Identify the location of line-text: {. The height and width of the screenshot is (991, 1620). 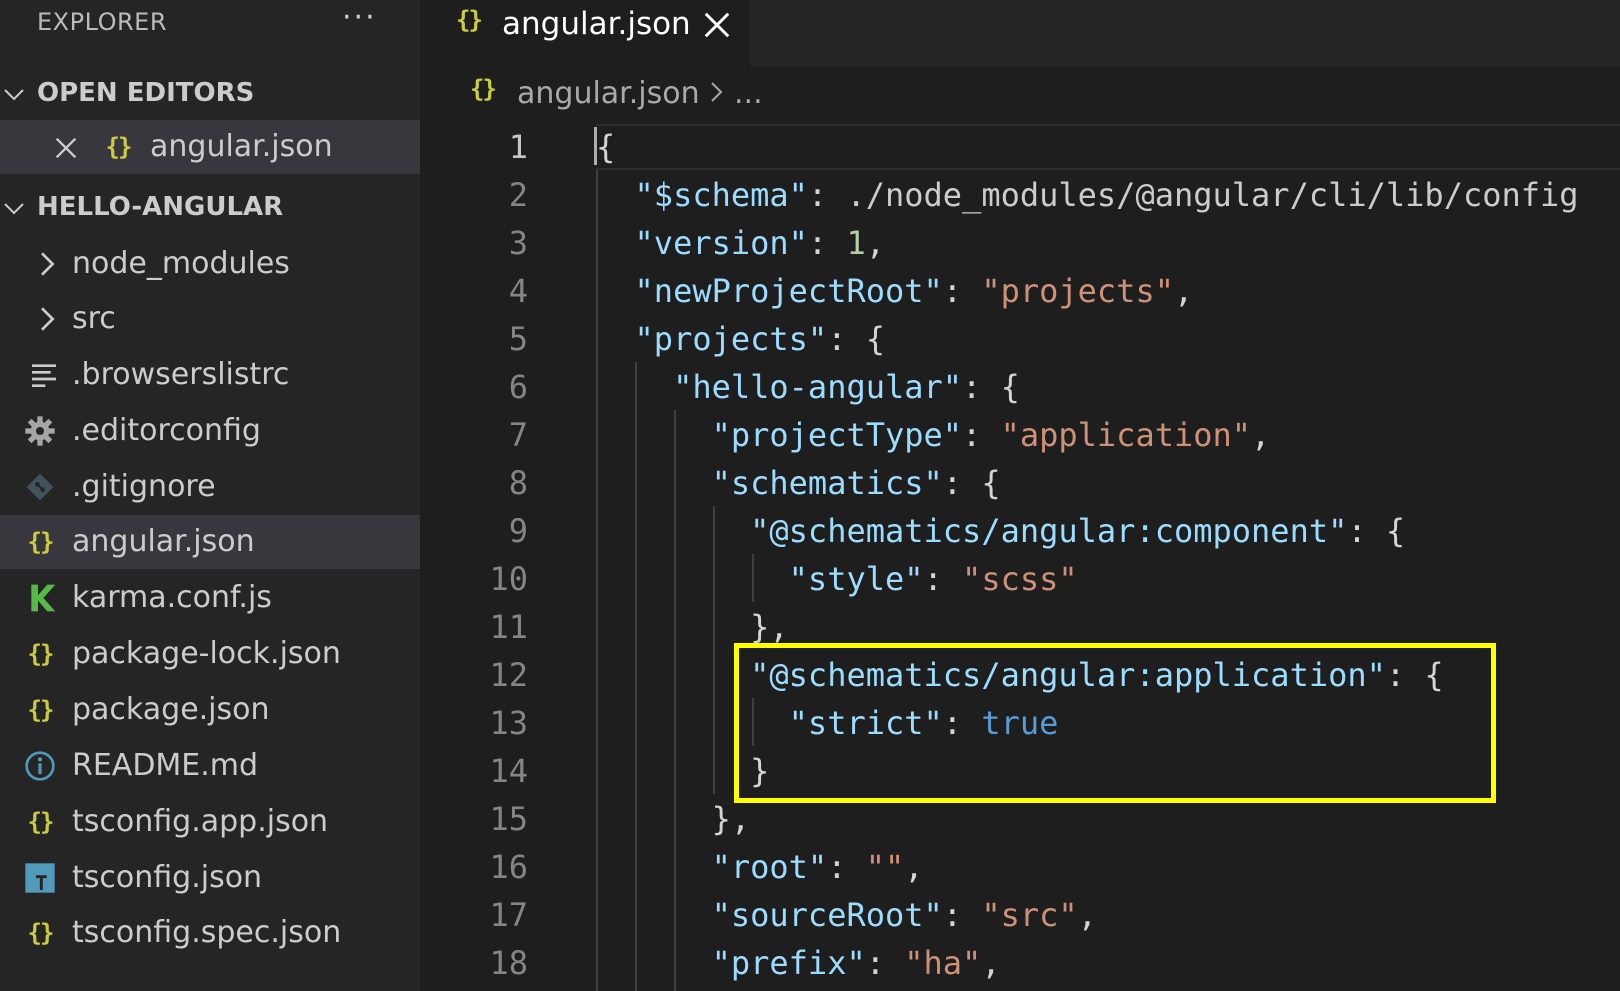
(606, 147).